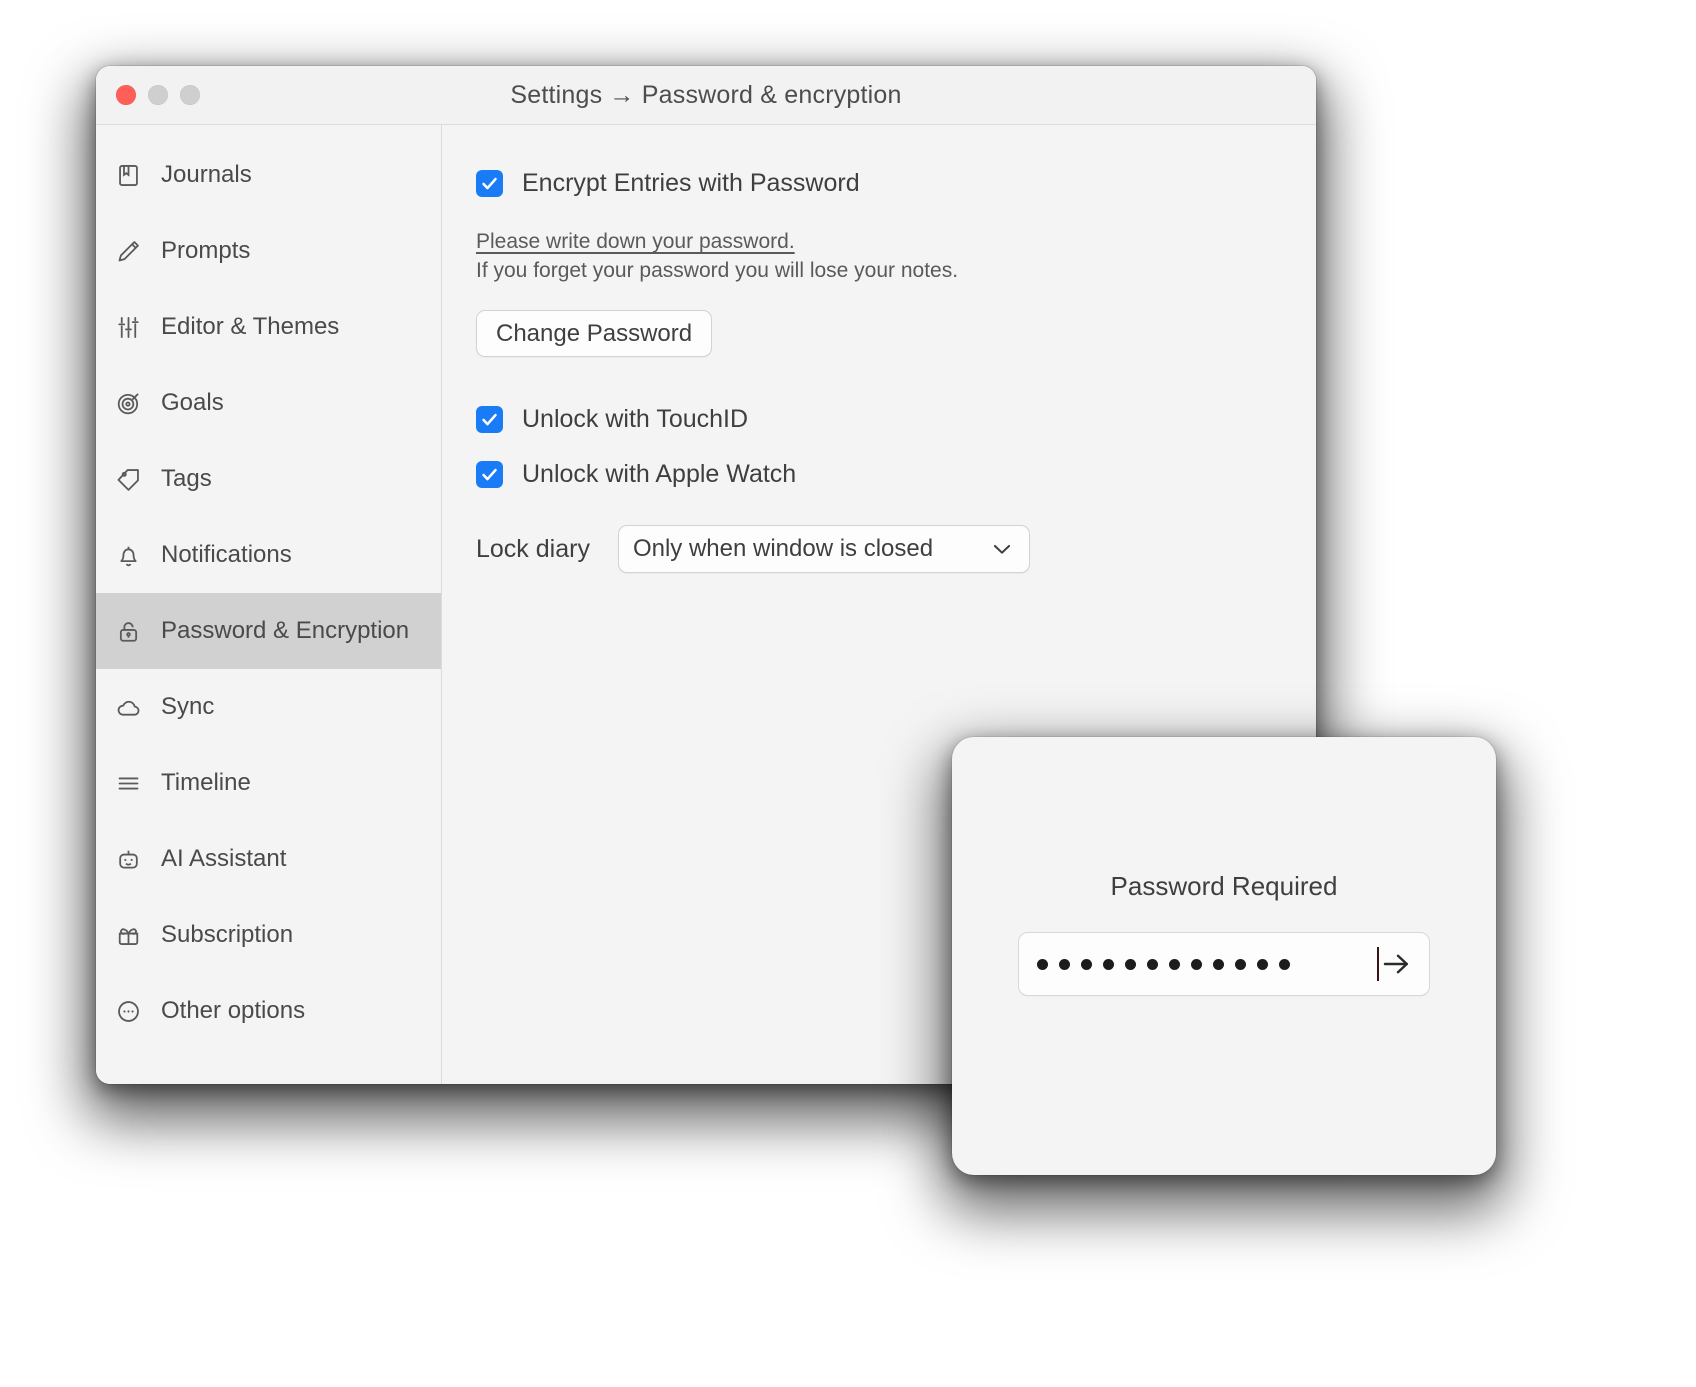 This screenshot has width=1696, height=1387. Describe the element at coordinates (206, 174) in the screenshot. I see `sidebar-item-label: Journals` at that location.